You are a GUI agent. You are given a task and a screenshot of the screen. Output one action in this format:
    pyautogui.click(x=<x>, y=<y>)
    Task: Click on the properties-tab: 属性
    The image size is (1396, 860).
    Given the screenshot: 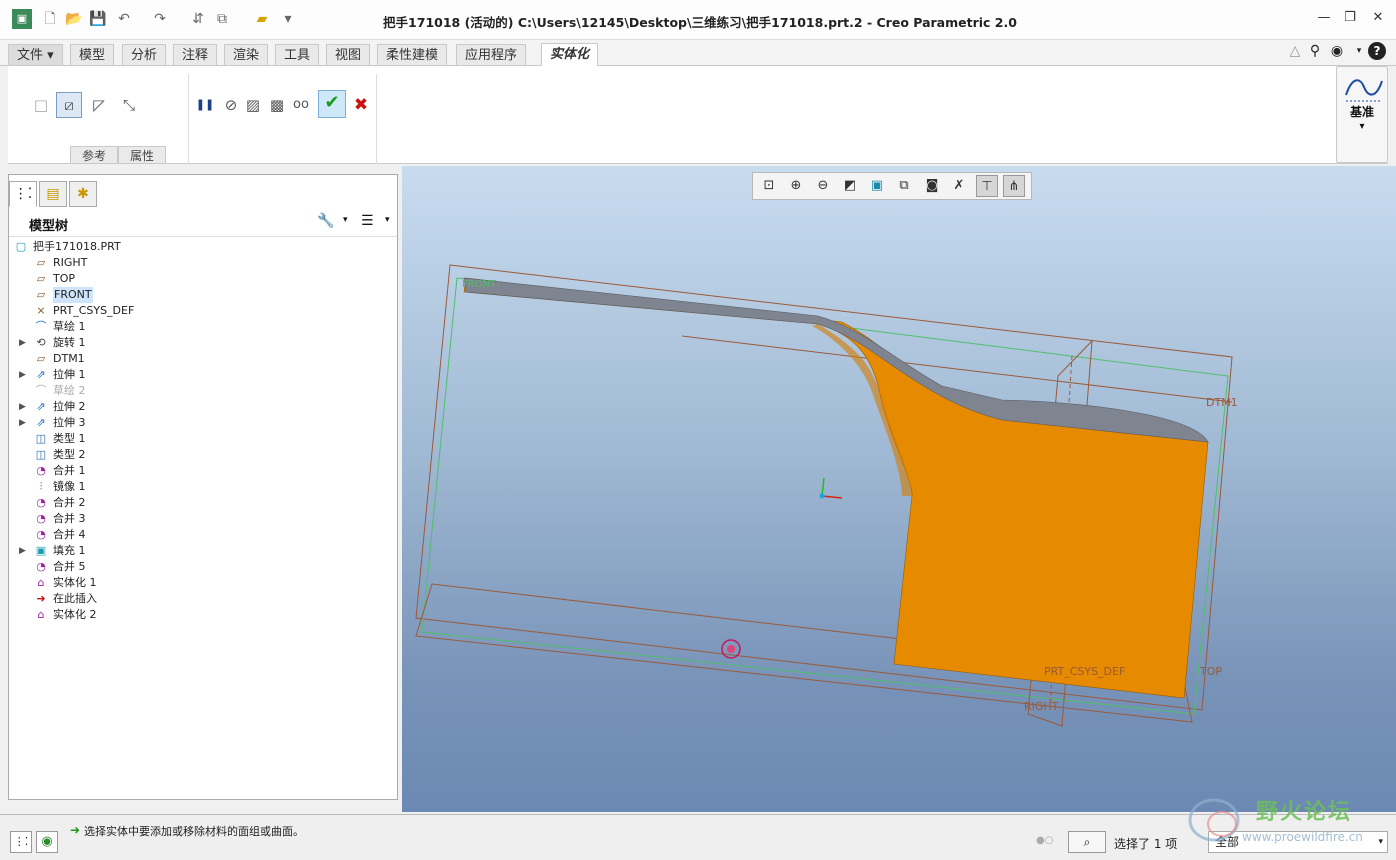 What is the action you would take?
    pyautogui.click(x=142, y=155)
    